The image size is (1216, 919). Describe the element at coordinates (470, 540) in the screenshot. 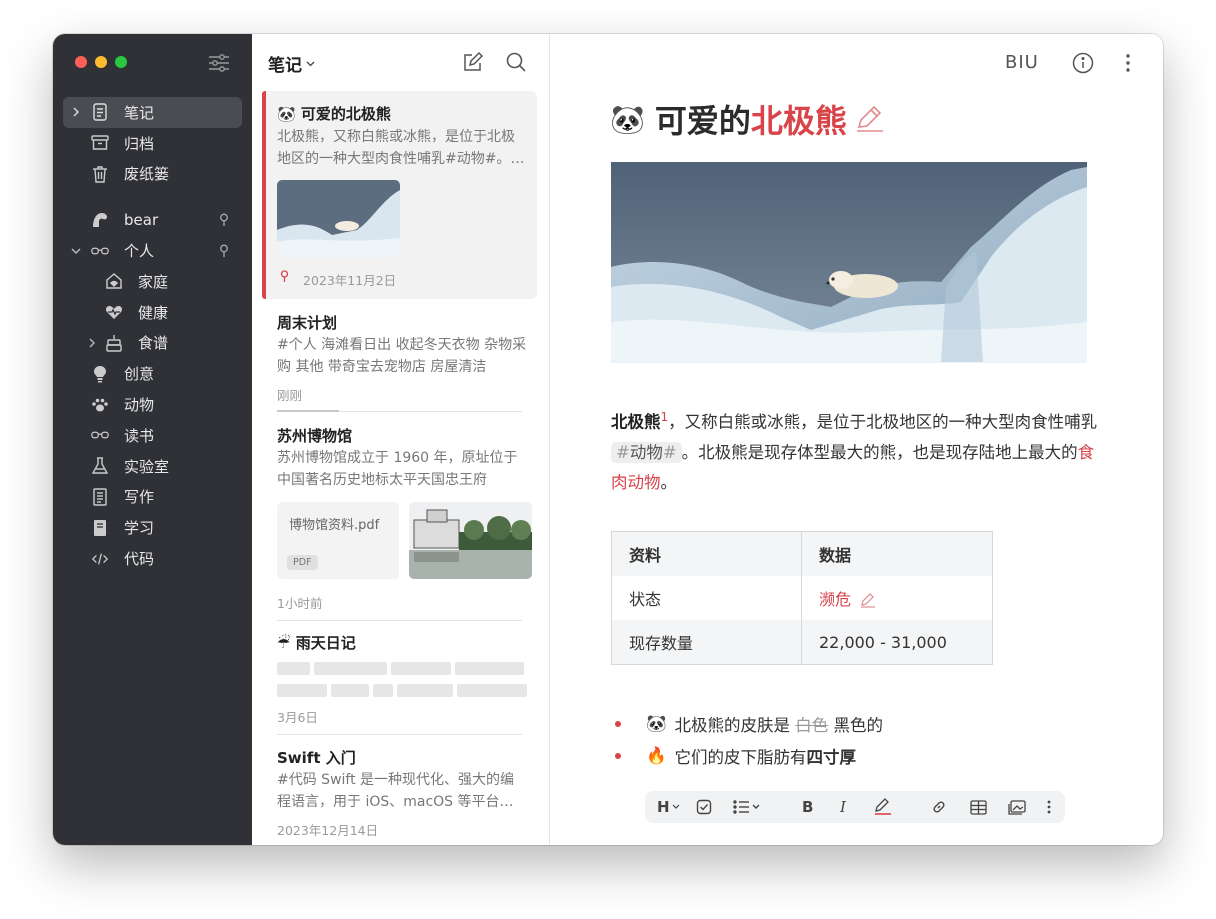

I see `museum-thumbnail` at that location.